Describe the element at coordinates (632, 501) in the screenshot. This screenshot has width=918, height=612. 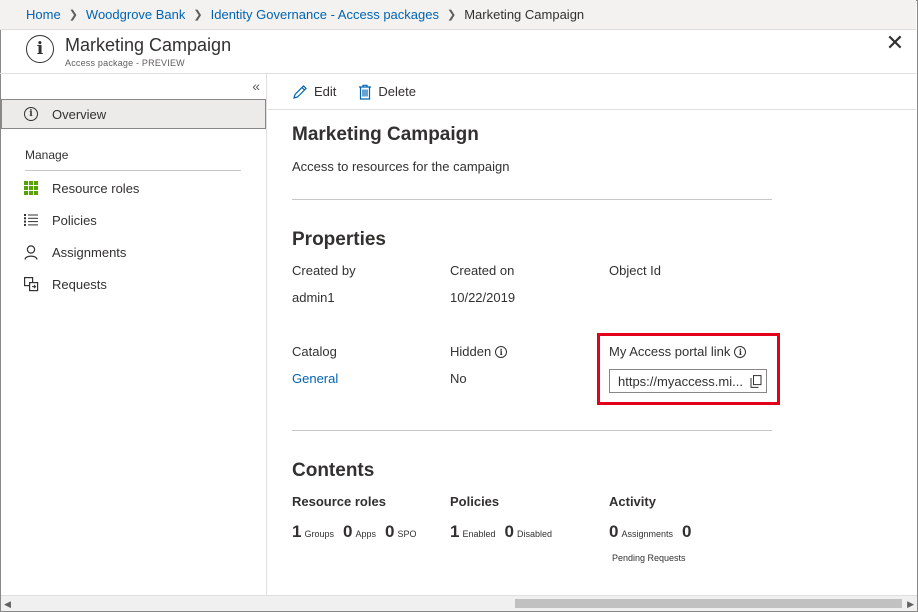
I see `activity-heading: Activity` at that location.